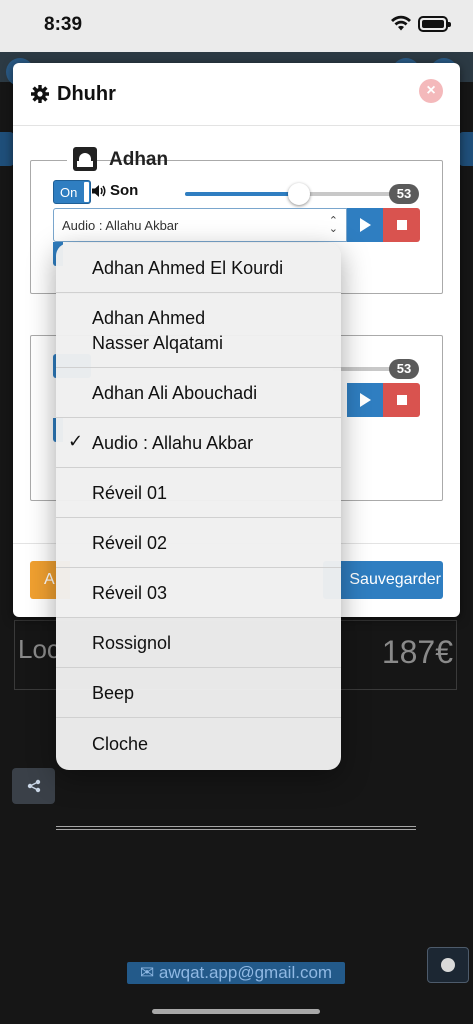 The image size is (473, 1024). I want to click on speaker-icon, so click(99, 191).